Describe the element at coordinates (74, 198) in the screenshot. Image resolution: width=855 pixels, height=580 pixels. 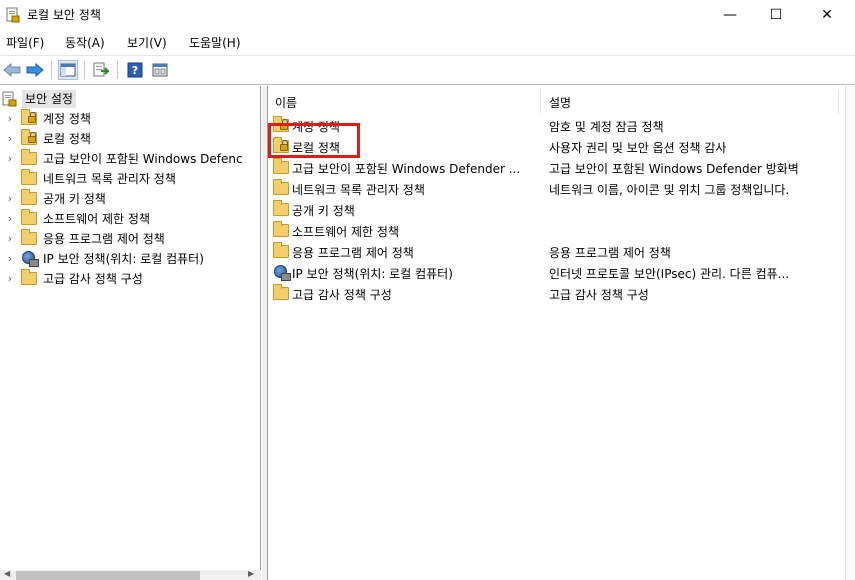
I see `tree-item-label: 공개 키 정책` at that location.